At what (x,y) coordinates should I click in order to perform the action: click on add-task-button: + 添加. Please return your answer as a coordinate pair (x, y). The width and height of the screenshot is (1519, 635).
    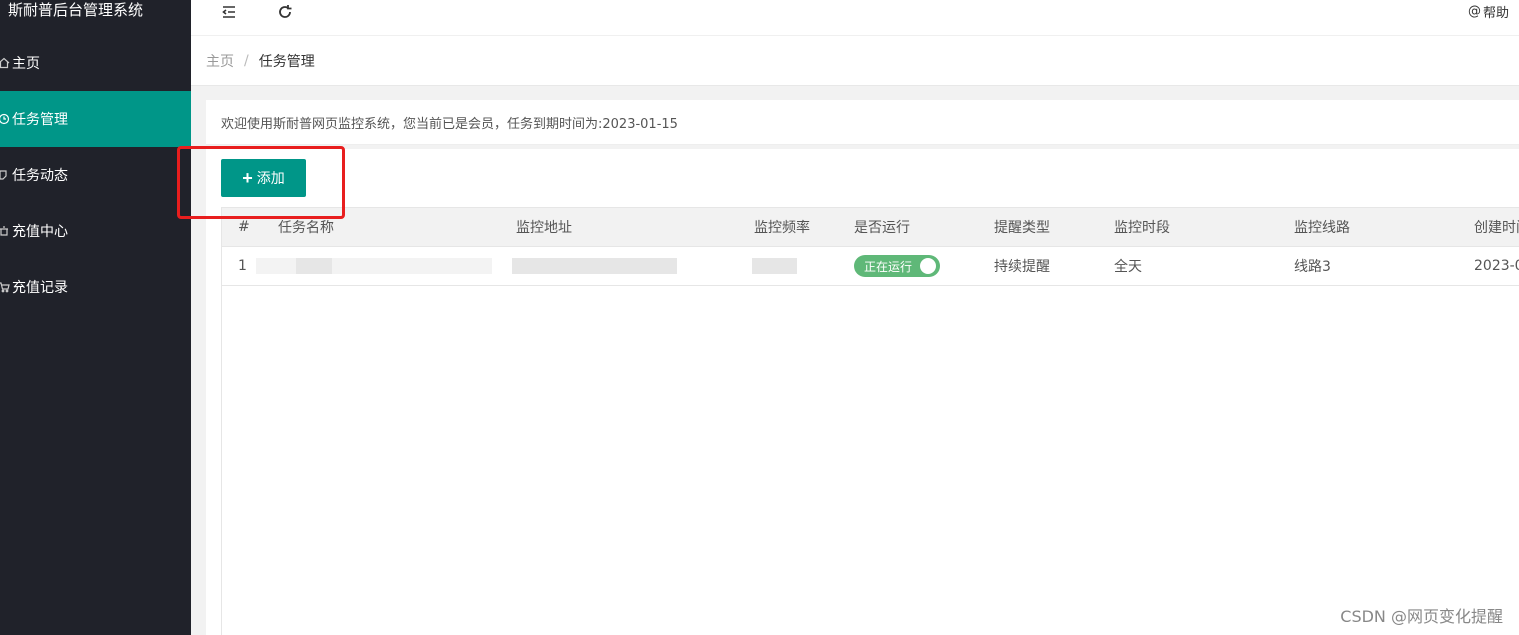
    Looking at the image, I should click on (263, 178).